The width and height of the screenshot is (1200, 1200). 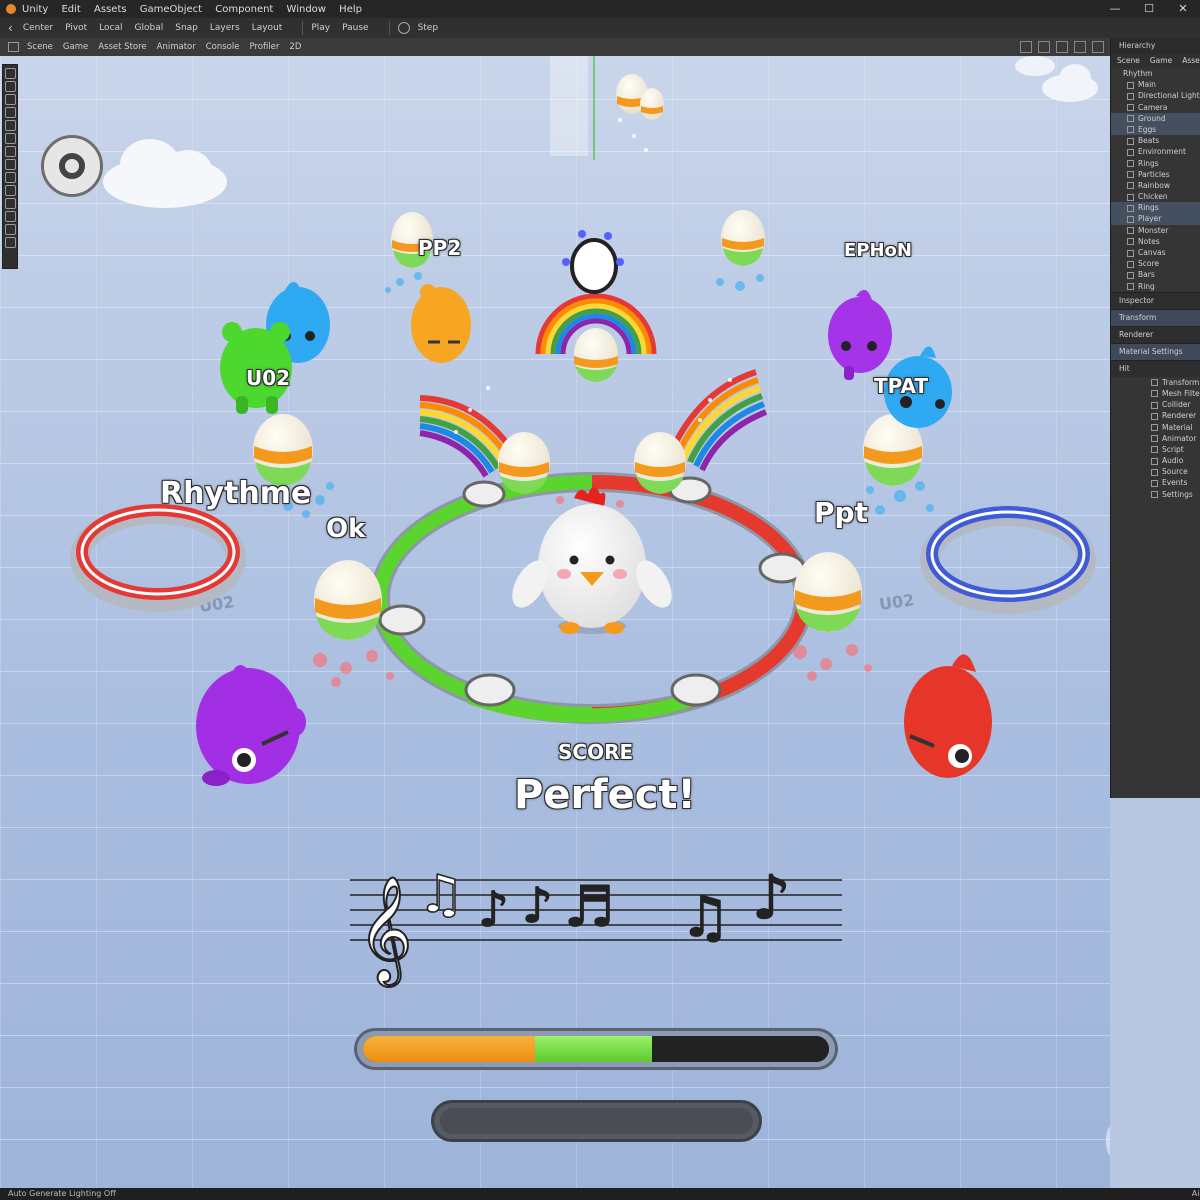 I want to click on toolbar-pivot-button: Pivot, so click(x=76, y=28).